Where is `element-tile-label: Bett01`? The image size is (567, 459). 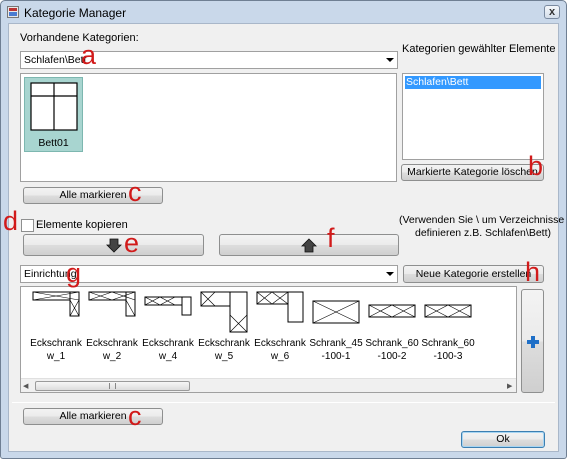
element-tile-label: Bett01 is located at coordinates (53, 143).